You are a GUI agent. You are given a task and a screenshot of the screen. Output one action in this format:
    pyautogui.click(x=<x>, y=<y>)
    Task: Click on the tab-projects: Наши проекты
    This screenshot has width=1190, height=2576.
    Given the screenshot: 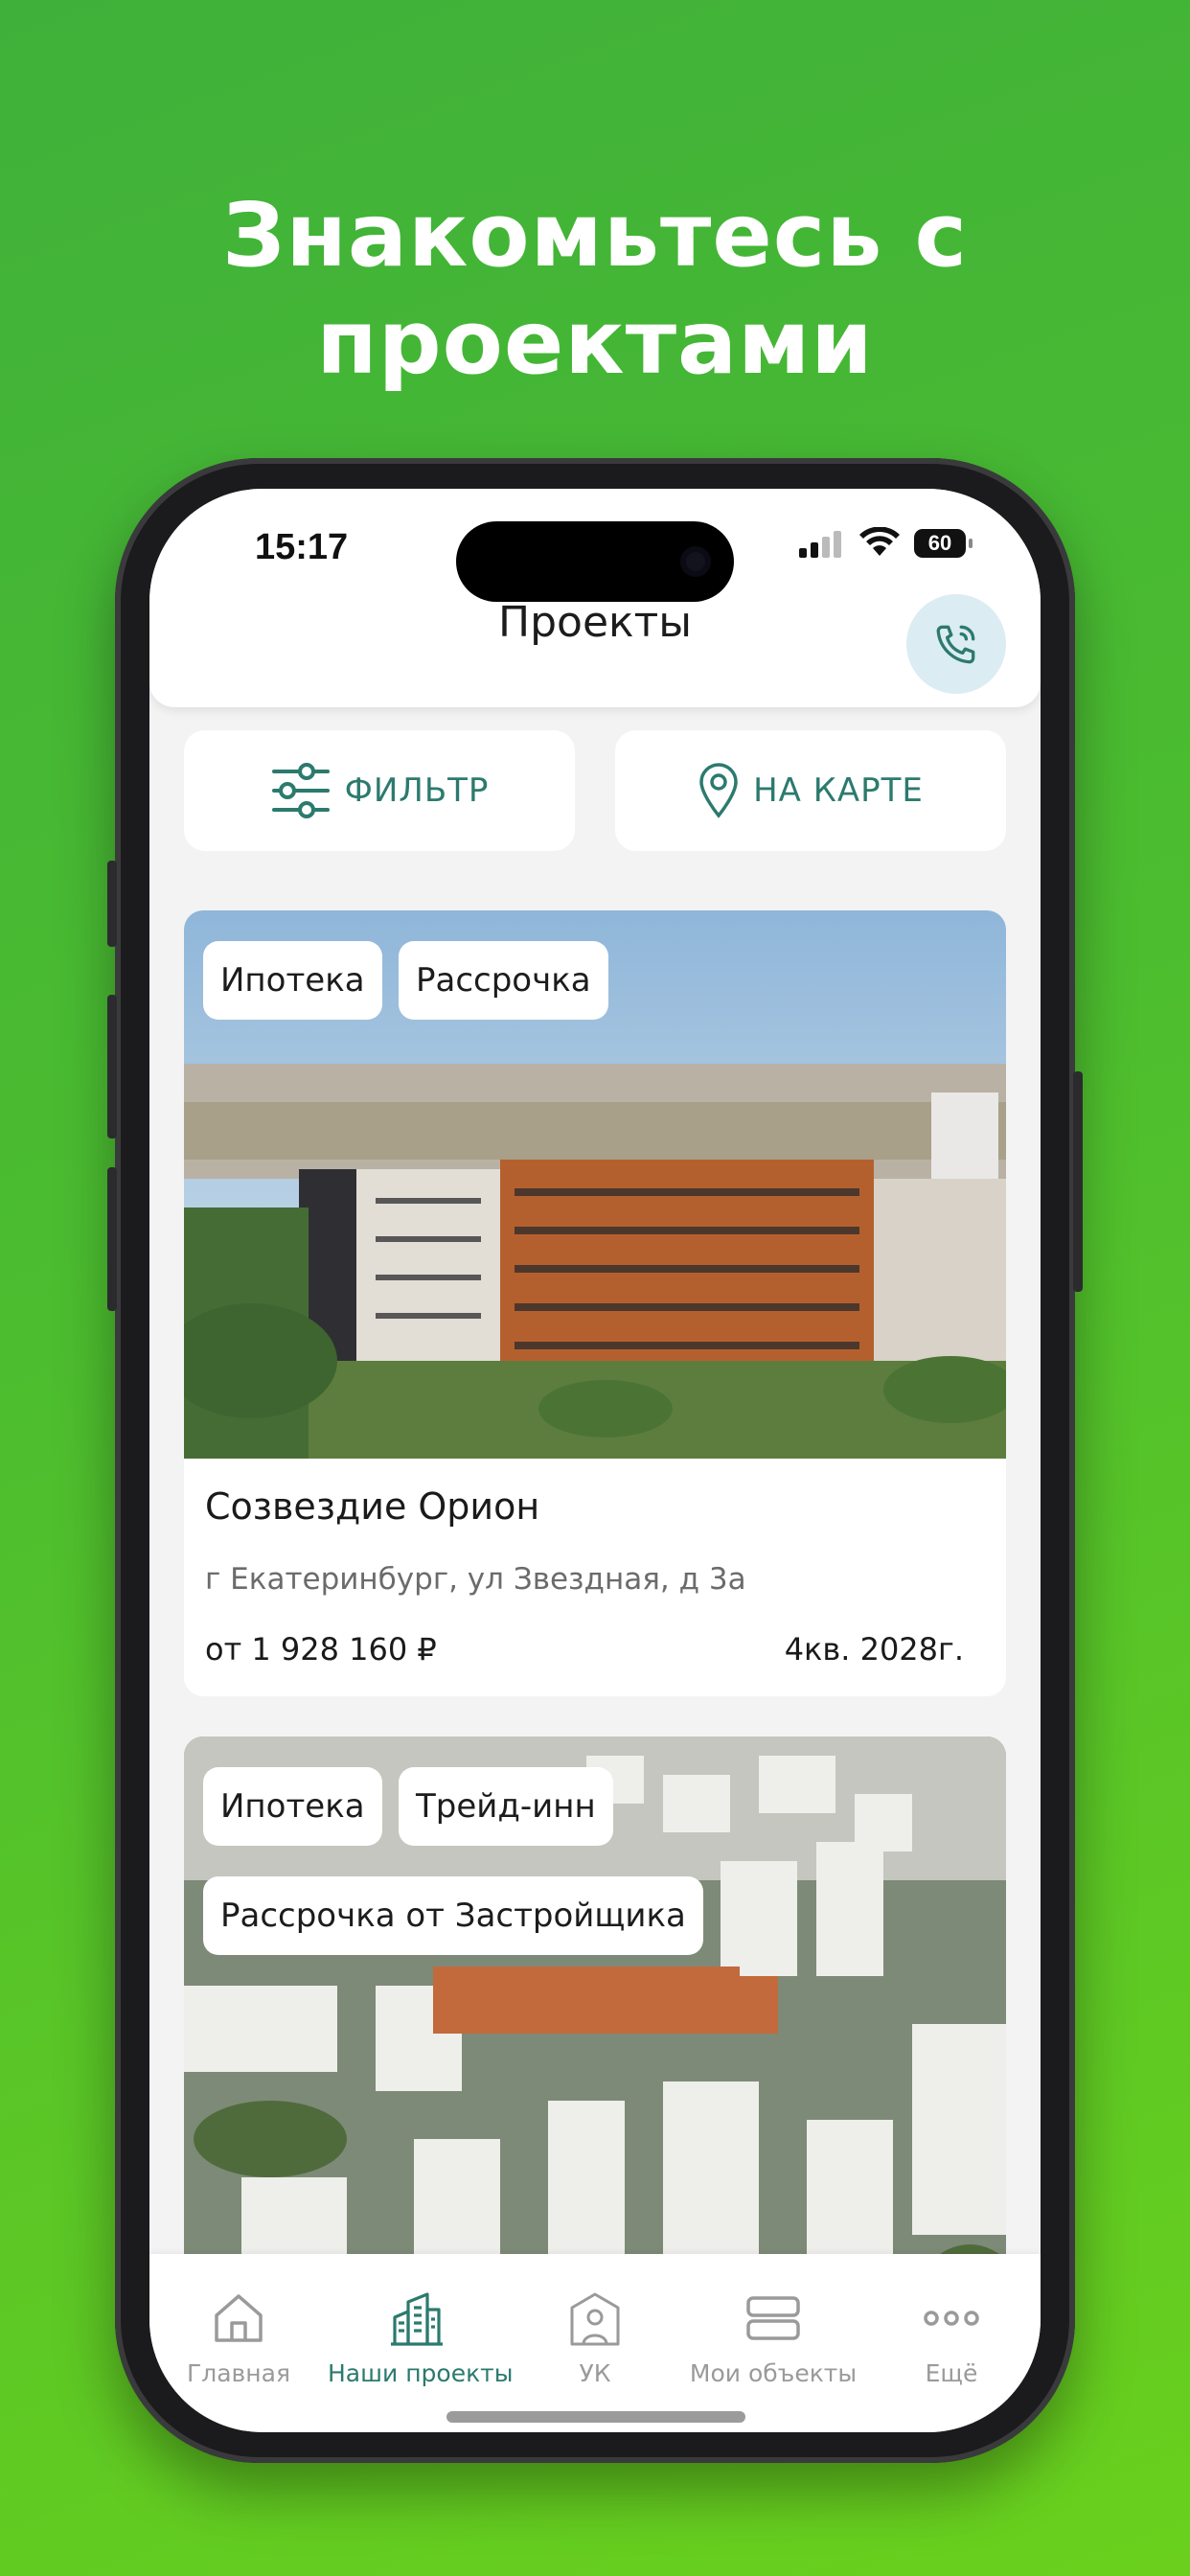 What is the action you would take?
    pyautogui.click(x=421, y=2337)
    